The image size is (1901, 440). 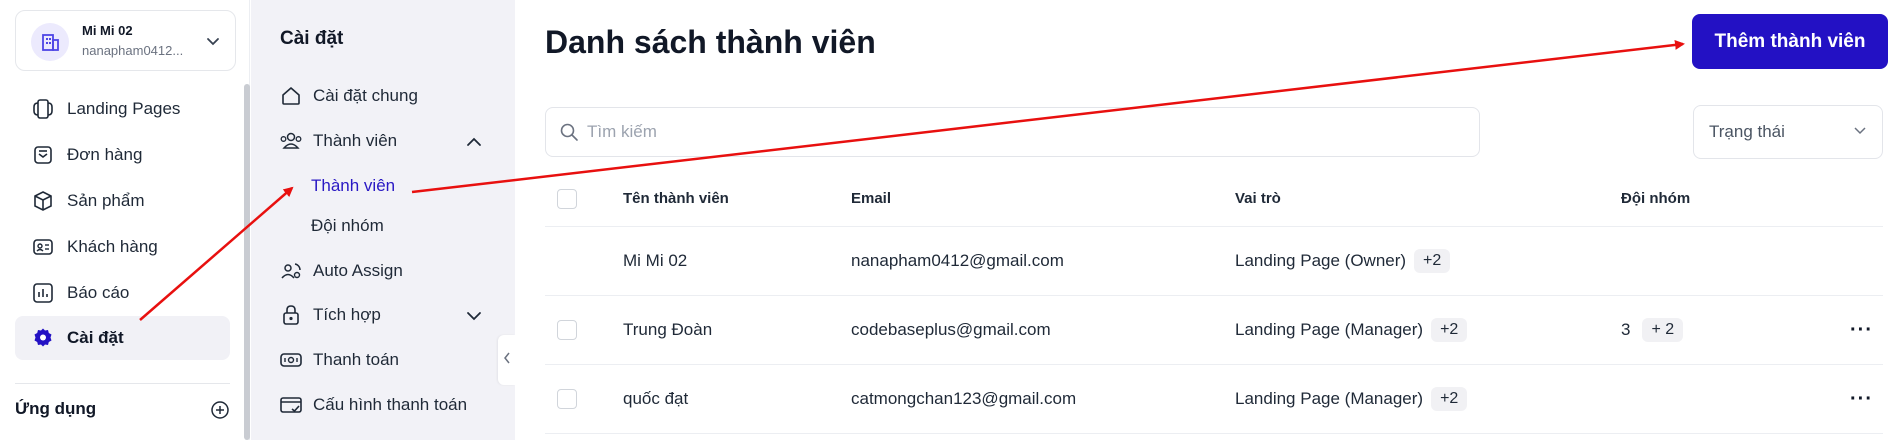 I want to click on add-app-icon, so click(x=220, y=412).